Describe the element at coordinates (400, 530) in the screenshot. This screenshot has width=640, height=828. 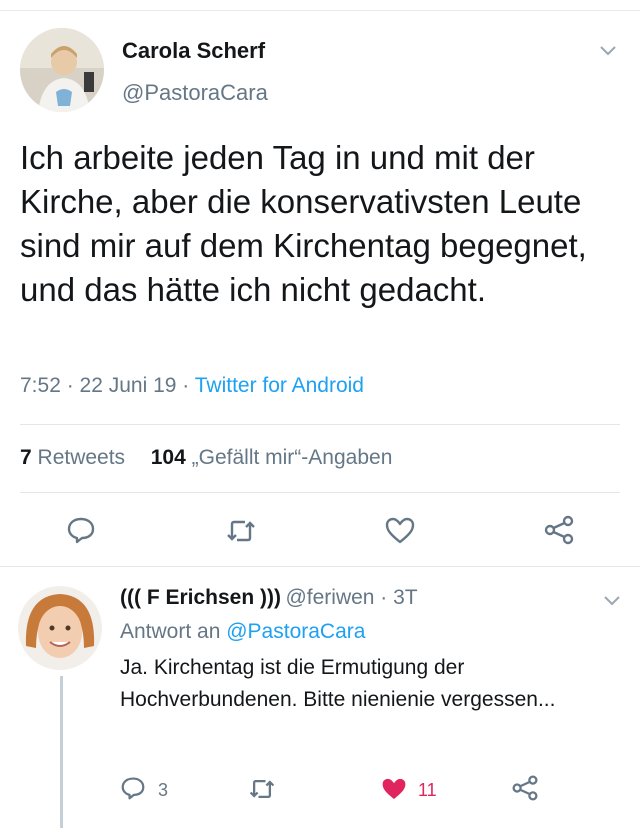
I see `like-icon` at that location.